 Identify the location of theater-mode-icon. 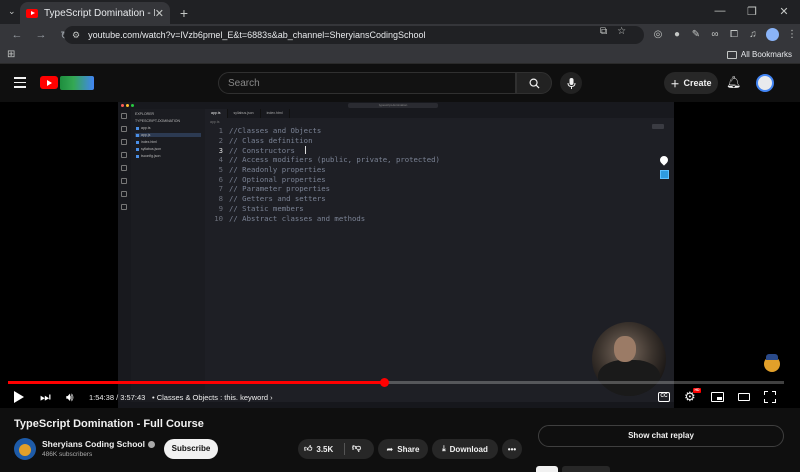
(744, 397).